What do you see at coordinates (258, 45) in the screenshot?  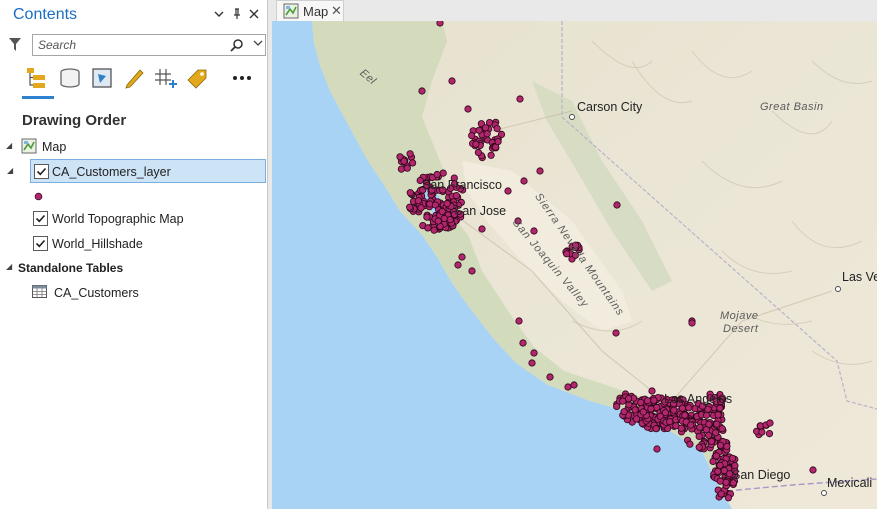 I see `search-options-icon` at bounding box center [258, 45].